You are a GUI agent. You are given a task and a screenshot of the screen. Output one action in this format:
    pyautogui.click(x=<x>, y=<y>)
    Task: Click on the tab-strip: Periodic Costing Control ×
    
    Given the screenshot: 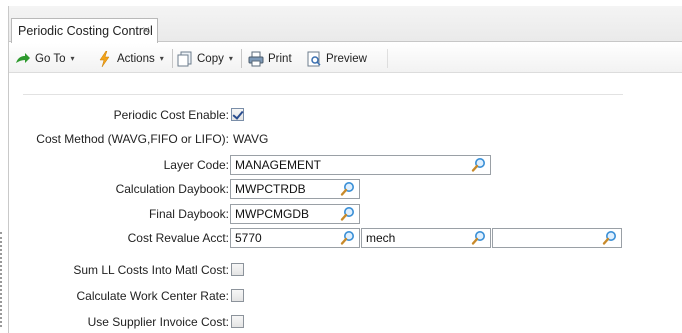 What is the action you would take?
    pyautogui.click(x=345, y=24)
    